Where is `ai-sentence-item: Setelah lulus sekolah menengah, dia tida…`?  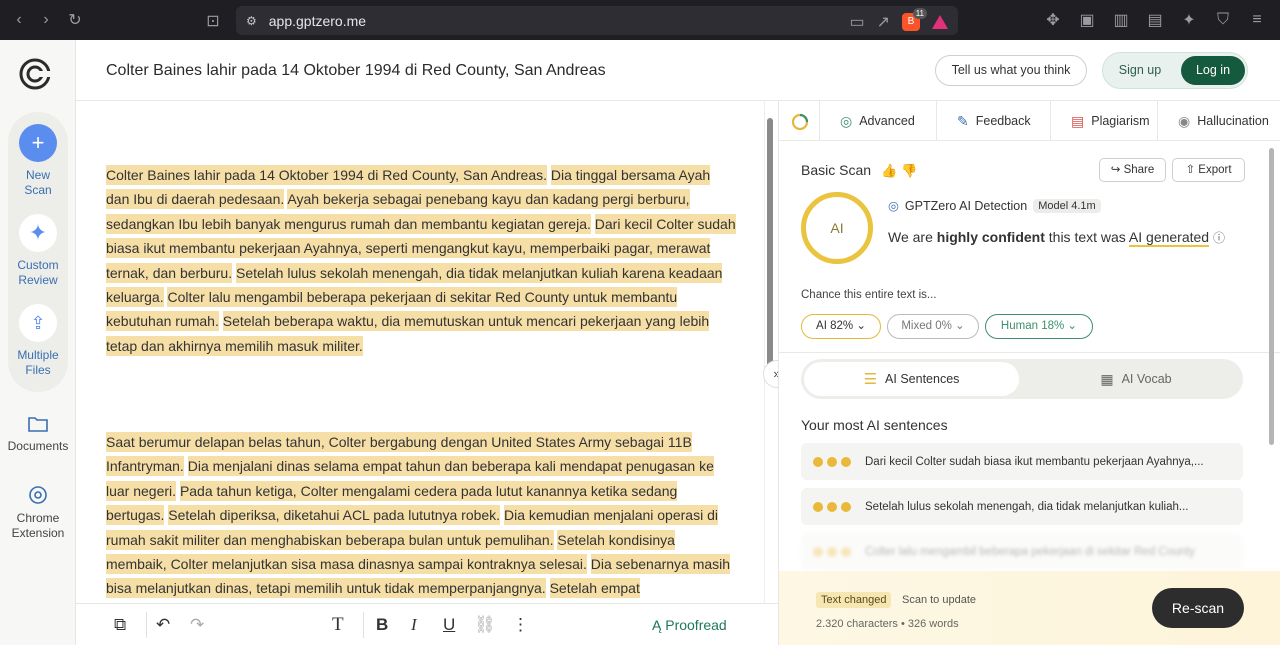
ai-sentence-item: Setelah lulus sekolah menengah, dia tida… is located at coordinates (1022, 506).